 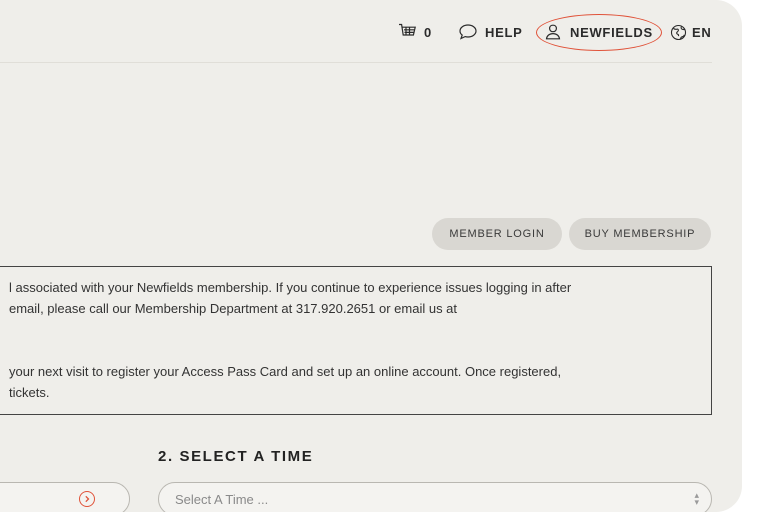 I want to click on select-arrows-icon: ▴ ▾, so click(x=696, y=498).